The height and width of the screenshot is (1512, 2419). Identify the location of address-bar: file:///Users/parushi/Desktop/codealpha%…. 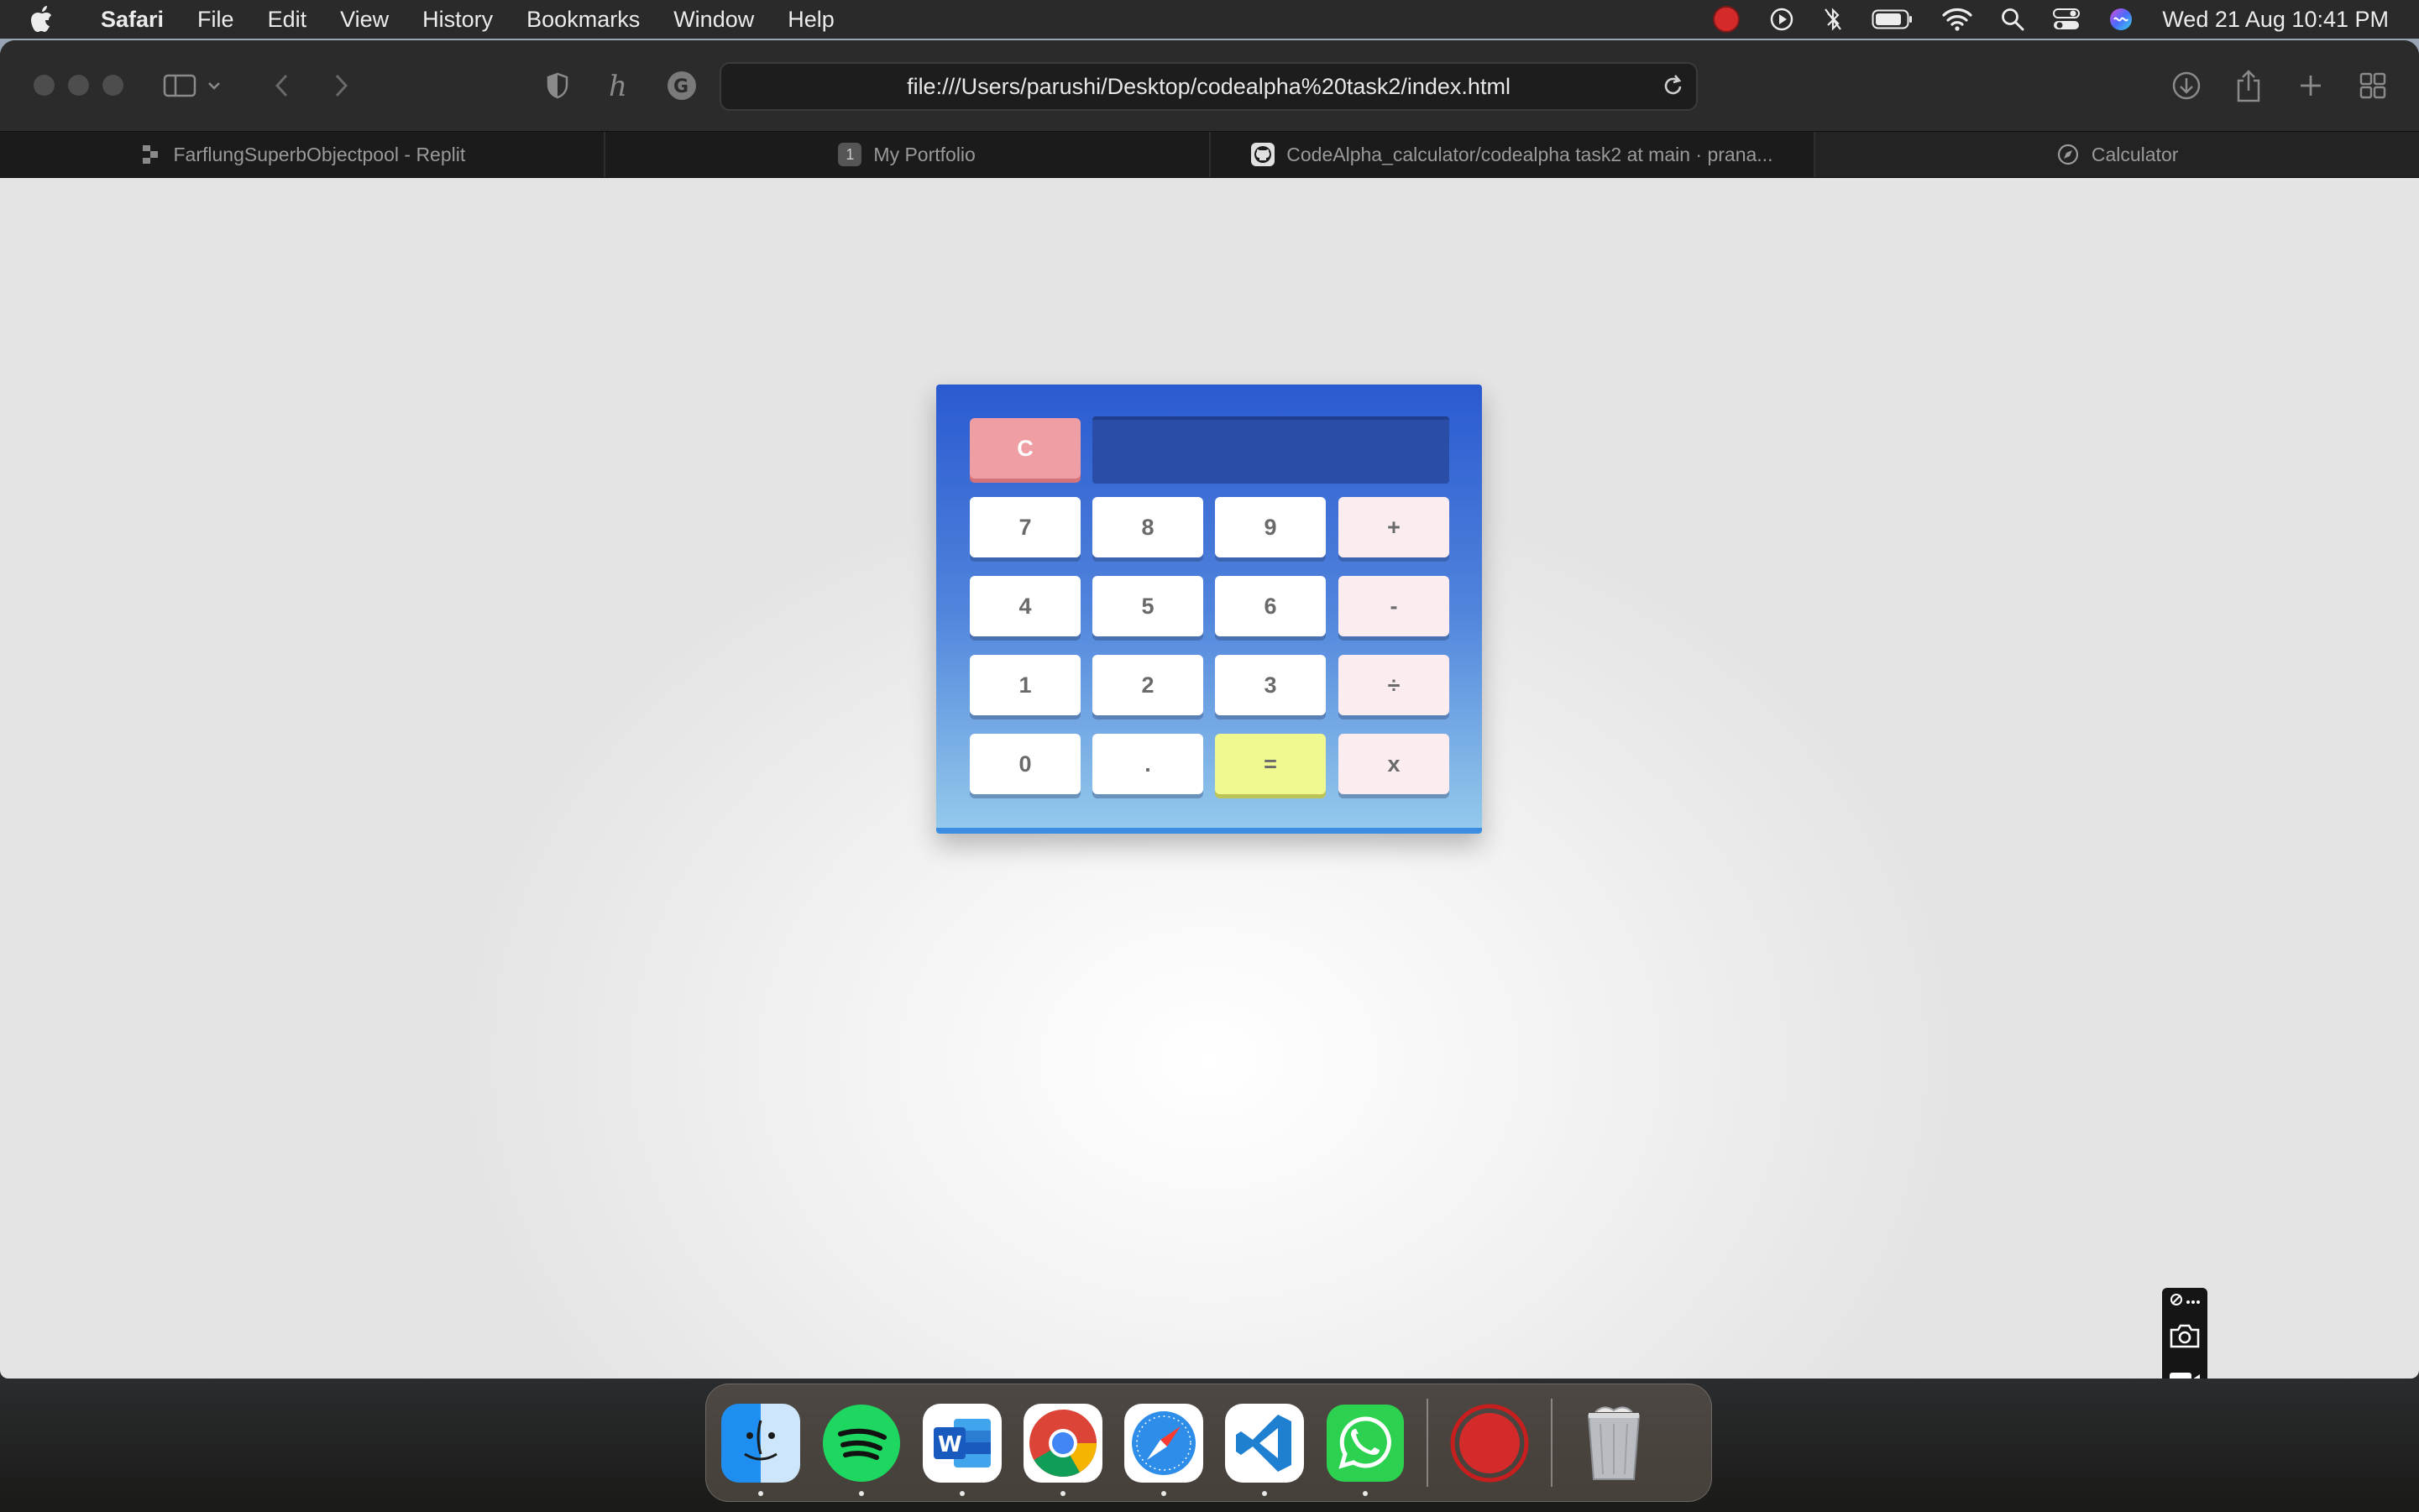
(1209, 86).